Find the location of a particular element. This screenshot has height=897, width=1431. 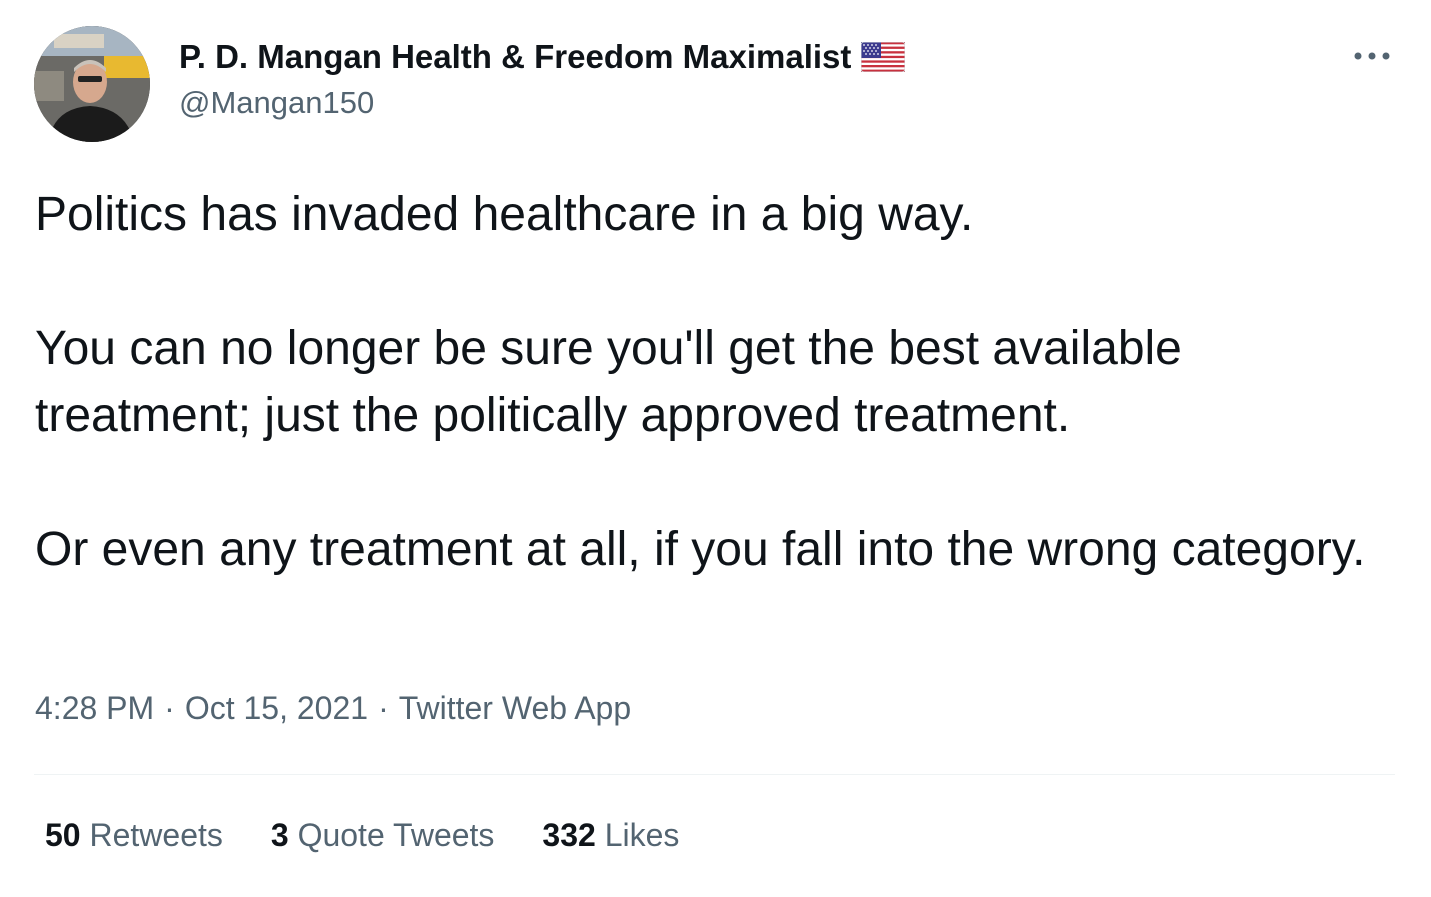

tweet-source-link: Twitter Web App is located at coordinates (515, 708).